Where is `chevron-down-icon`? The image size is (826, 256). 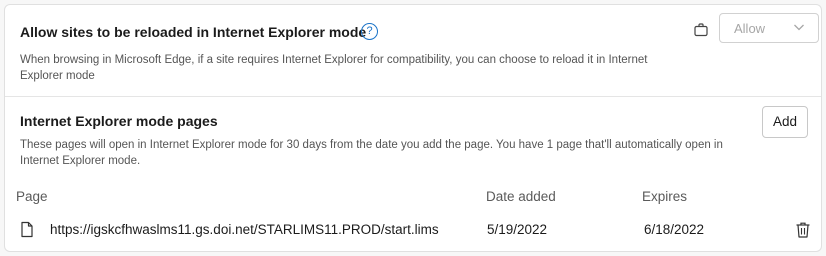
chevron-down-icon is located at coordinates (799, 27).